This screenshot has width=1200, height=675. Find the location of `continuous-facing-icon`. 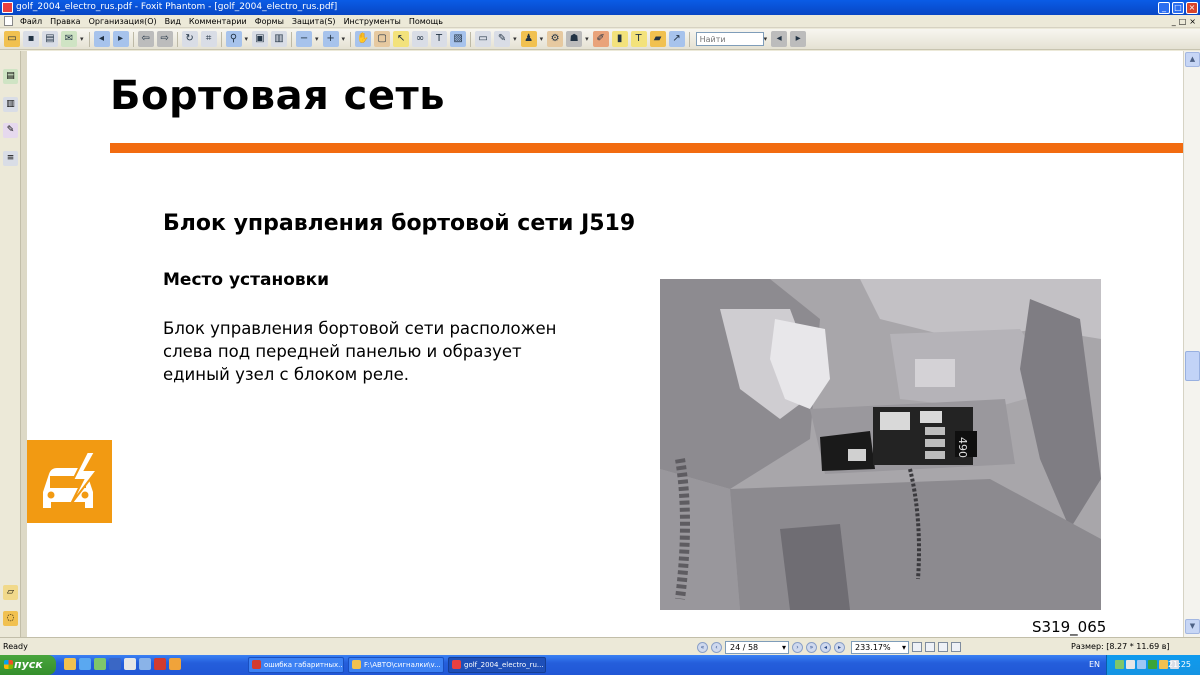

continuous-facing-icon is located at coordinates (956, 647).